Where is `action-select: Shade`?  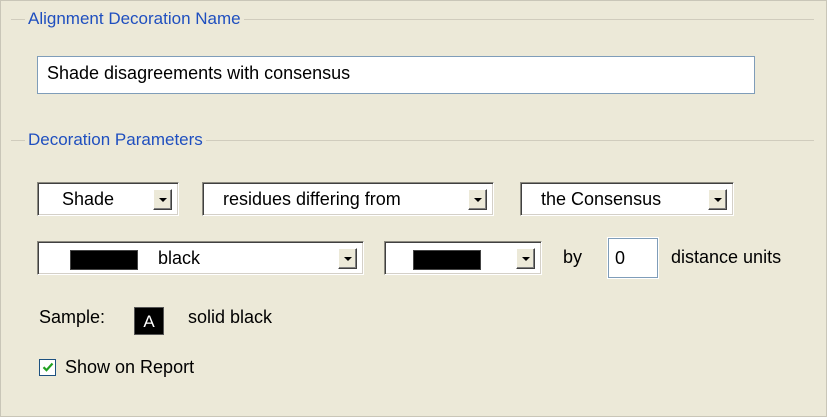 action-select: Shade is located at coordinates (108, 199).